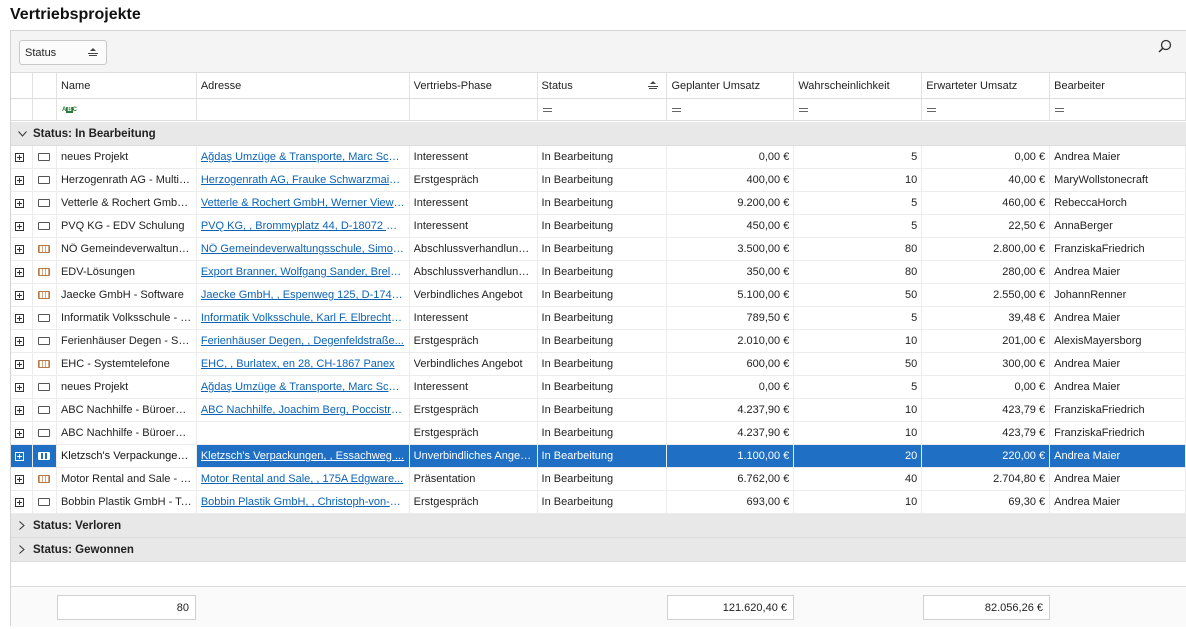 This screenshot has width=1186, height=629. Describe the element at coordinates (858, 272) in the screenshot. I see `cell-prob: 80` at that location.